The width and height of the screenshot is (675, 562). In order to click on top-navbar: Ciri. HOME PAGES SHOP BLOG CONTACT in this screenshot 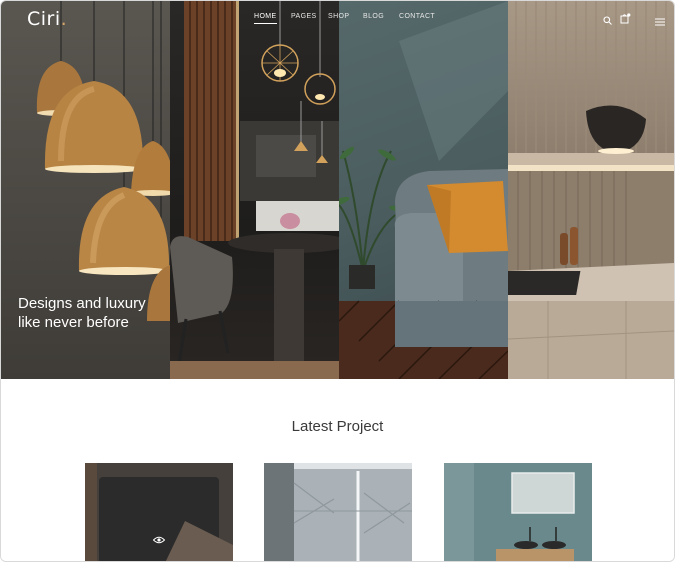, I will do `click(337, 18)`.